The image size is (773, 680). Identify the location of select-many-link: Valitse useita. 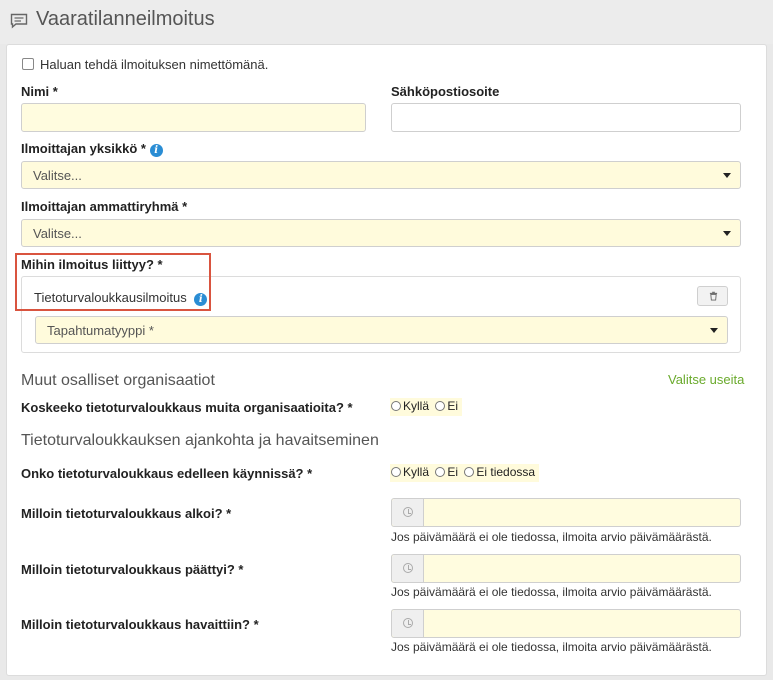
(706, 379).